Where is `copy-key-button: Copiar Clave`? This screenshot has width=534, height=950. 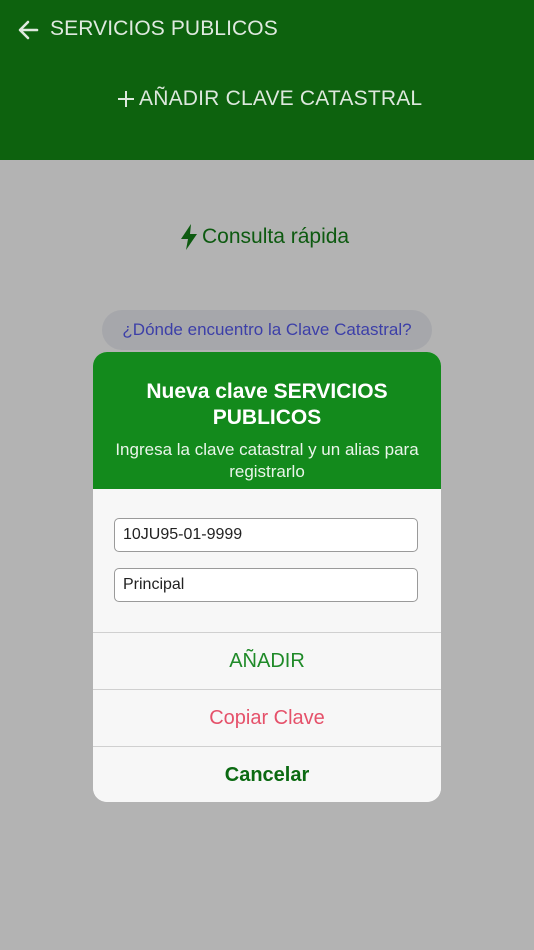
copy-key-button: Copiar Clave is located at coordinates (267, 717).